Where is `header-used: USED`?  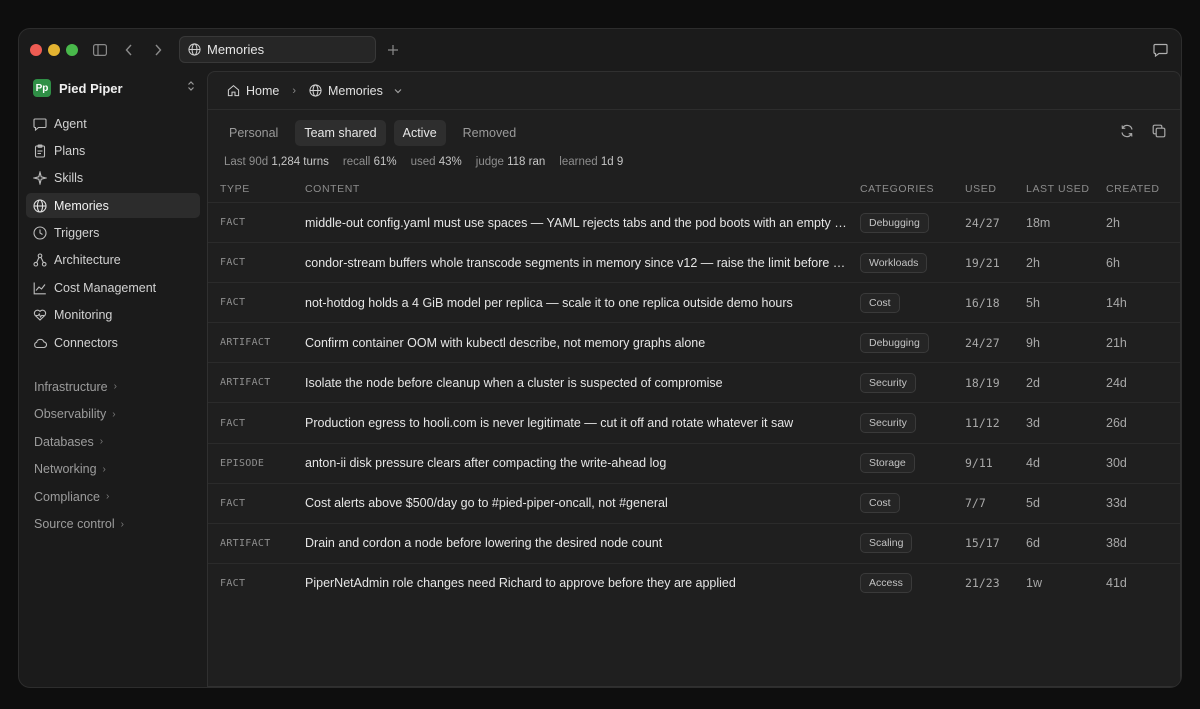
header-used: USED is located at coordinates (995, 189).